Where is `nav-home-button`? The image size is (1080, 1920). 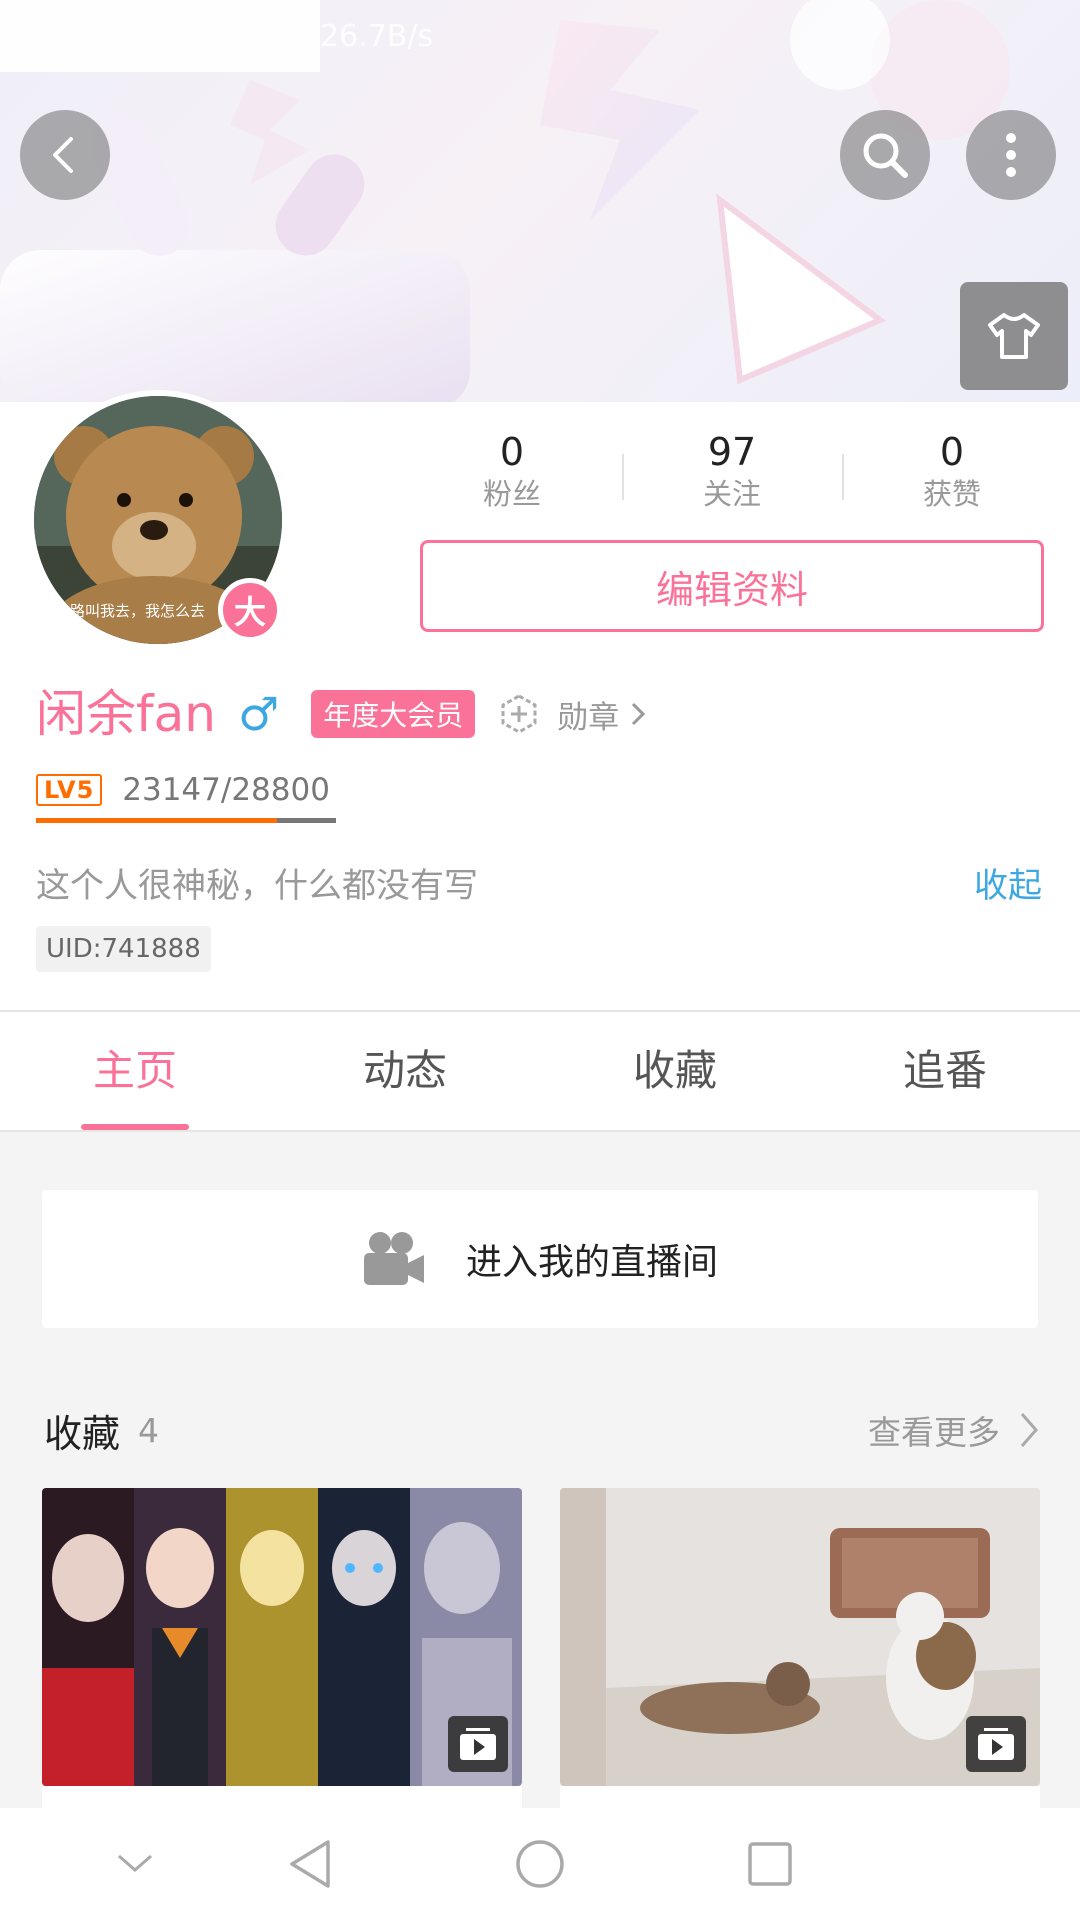 nav-home-button is located at coordinates (540, 1864).